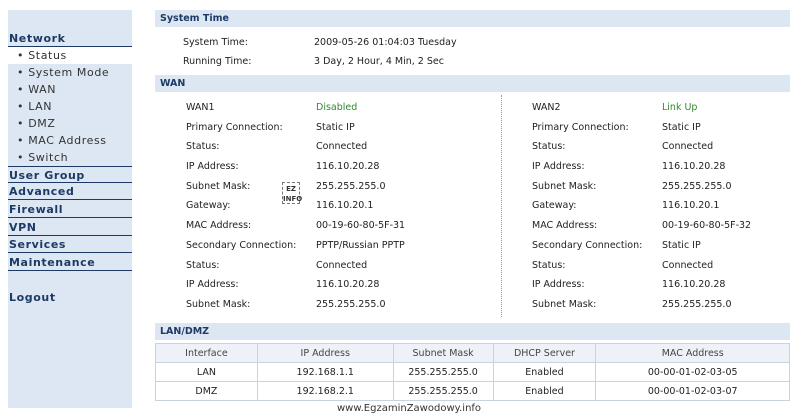 Image resolution: width=800 pixels, height=417 pixels. What do you see at coordinates (691, 205) in the screenshot?
I see `wan2-gateway-value: 116.10.20.1` at bounding box center [691, 205].